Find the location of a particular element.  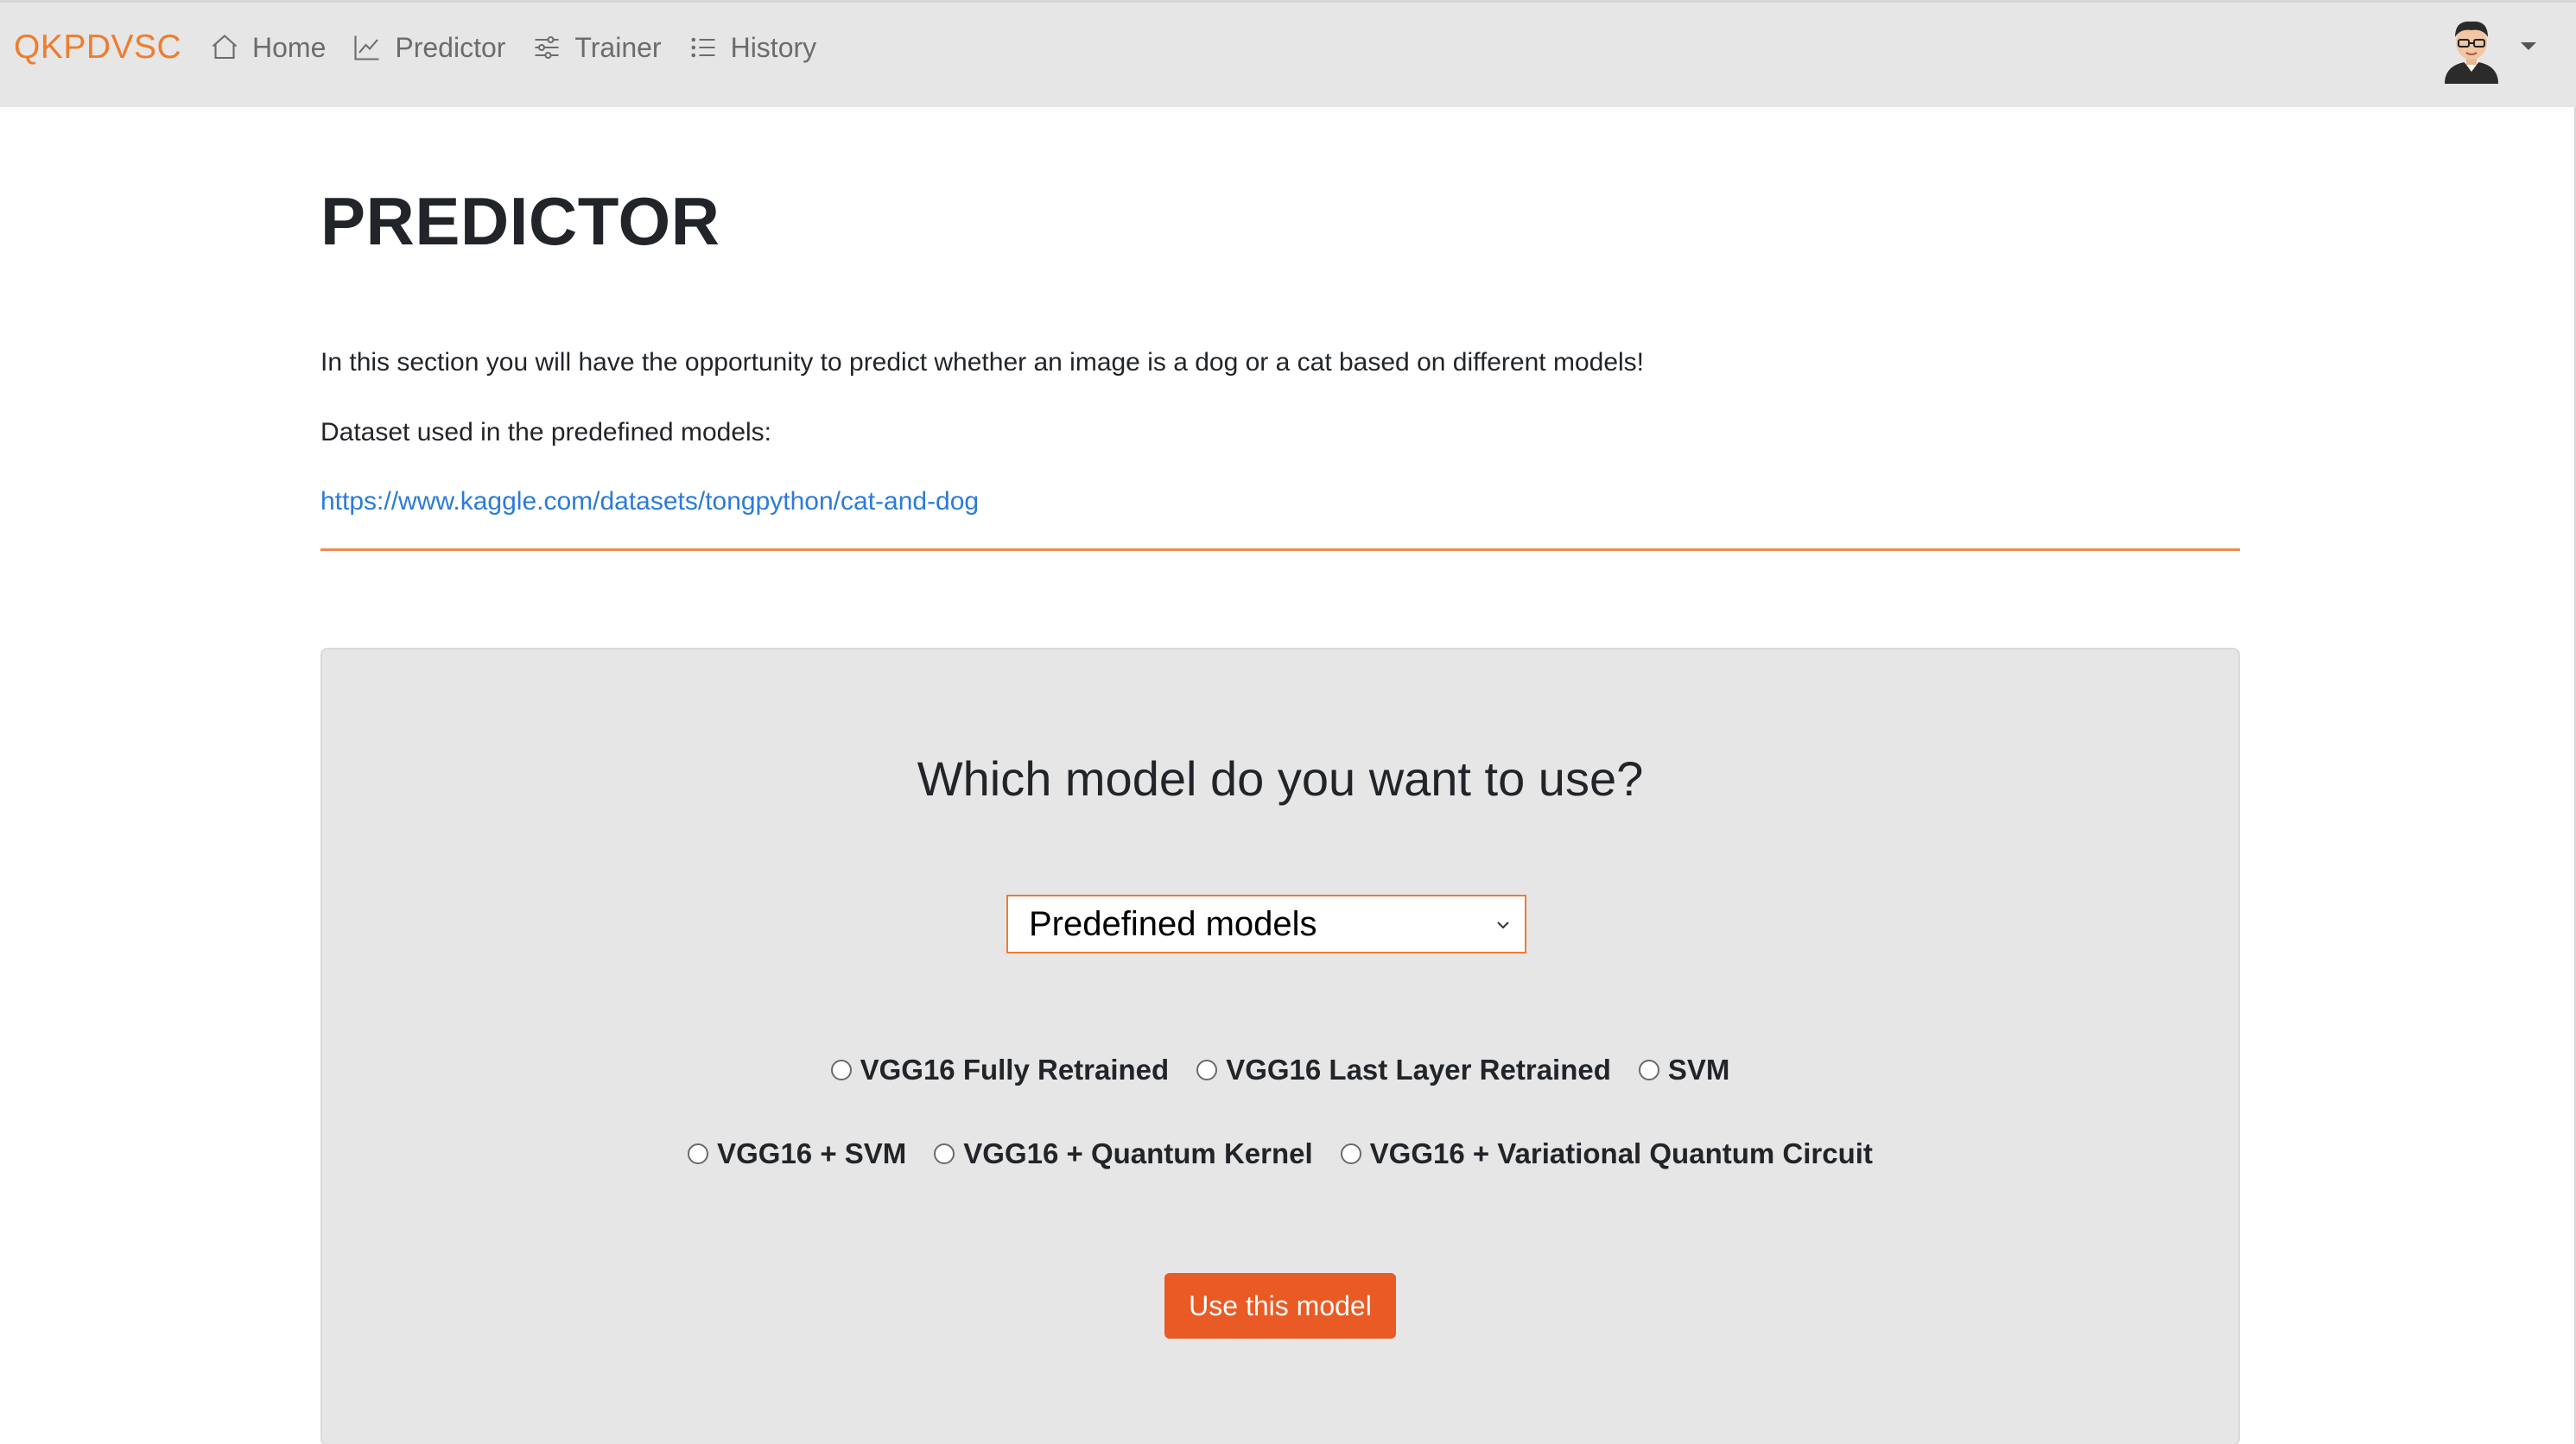

use-model-button: Use this model is located at coordinates (1280, 1306).